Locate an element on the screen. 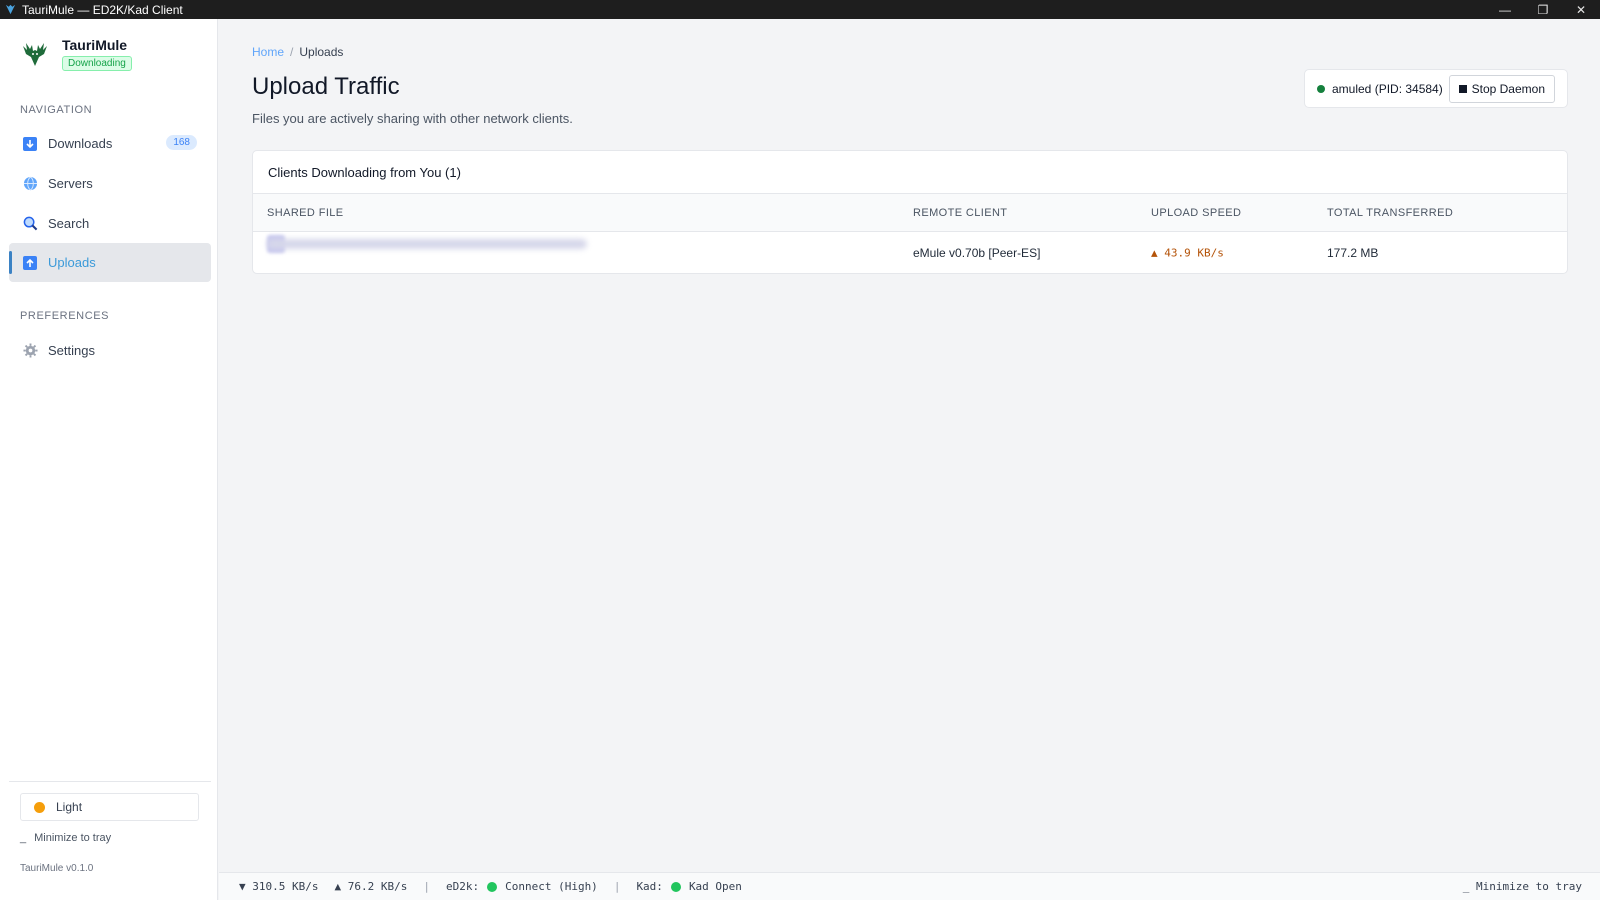  sidebar-item-label: Downloads is located at coordinates (80, 143).